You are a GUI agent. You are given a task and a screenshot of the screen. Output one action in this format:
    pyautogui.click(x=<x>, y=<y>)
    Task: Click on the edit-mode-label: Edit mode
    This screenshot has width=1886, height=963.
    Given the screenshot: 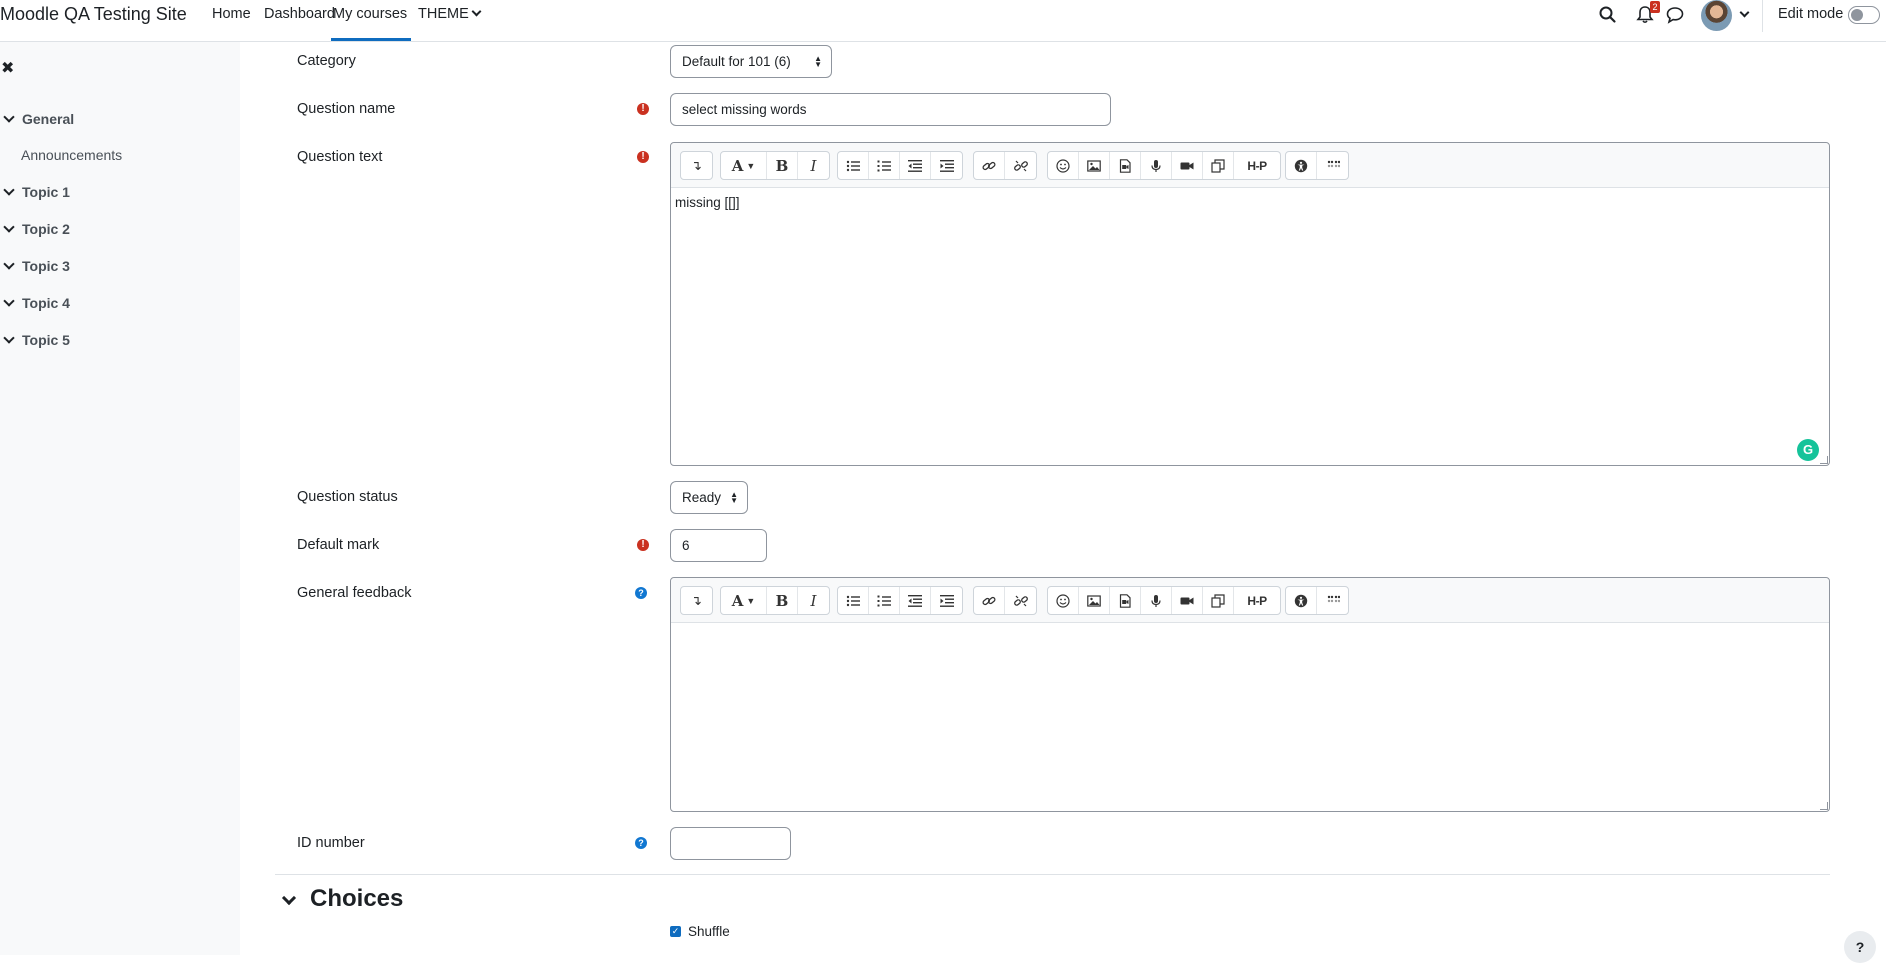 What is the action you would take?
    pyautogui.click(x=1811, y=14)
    